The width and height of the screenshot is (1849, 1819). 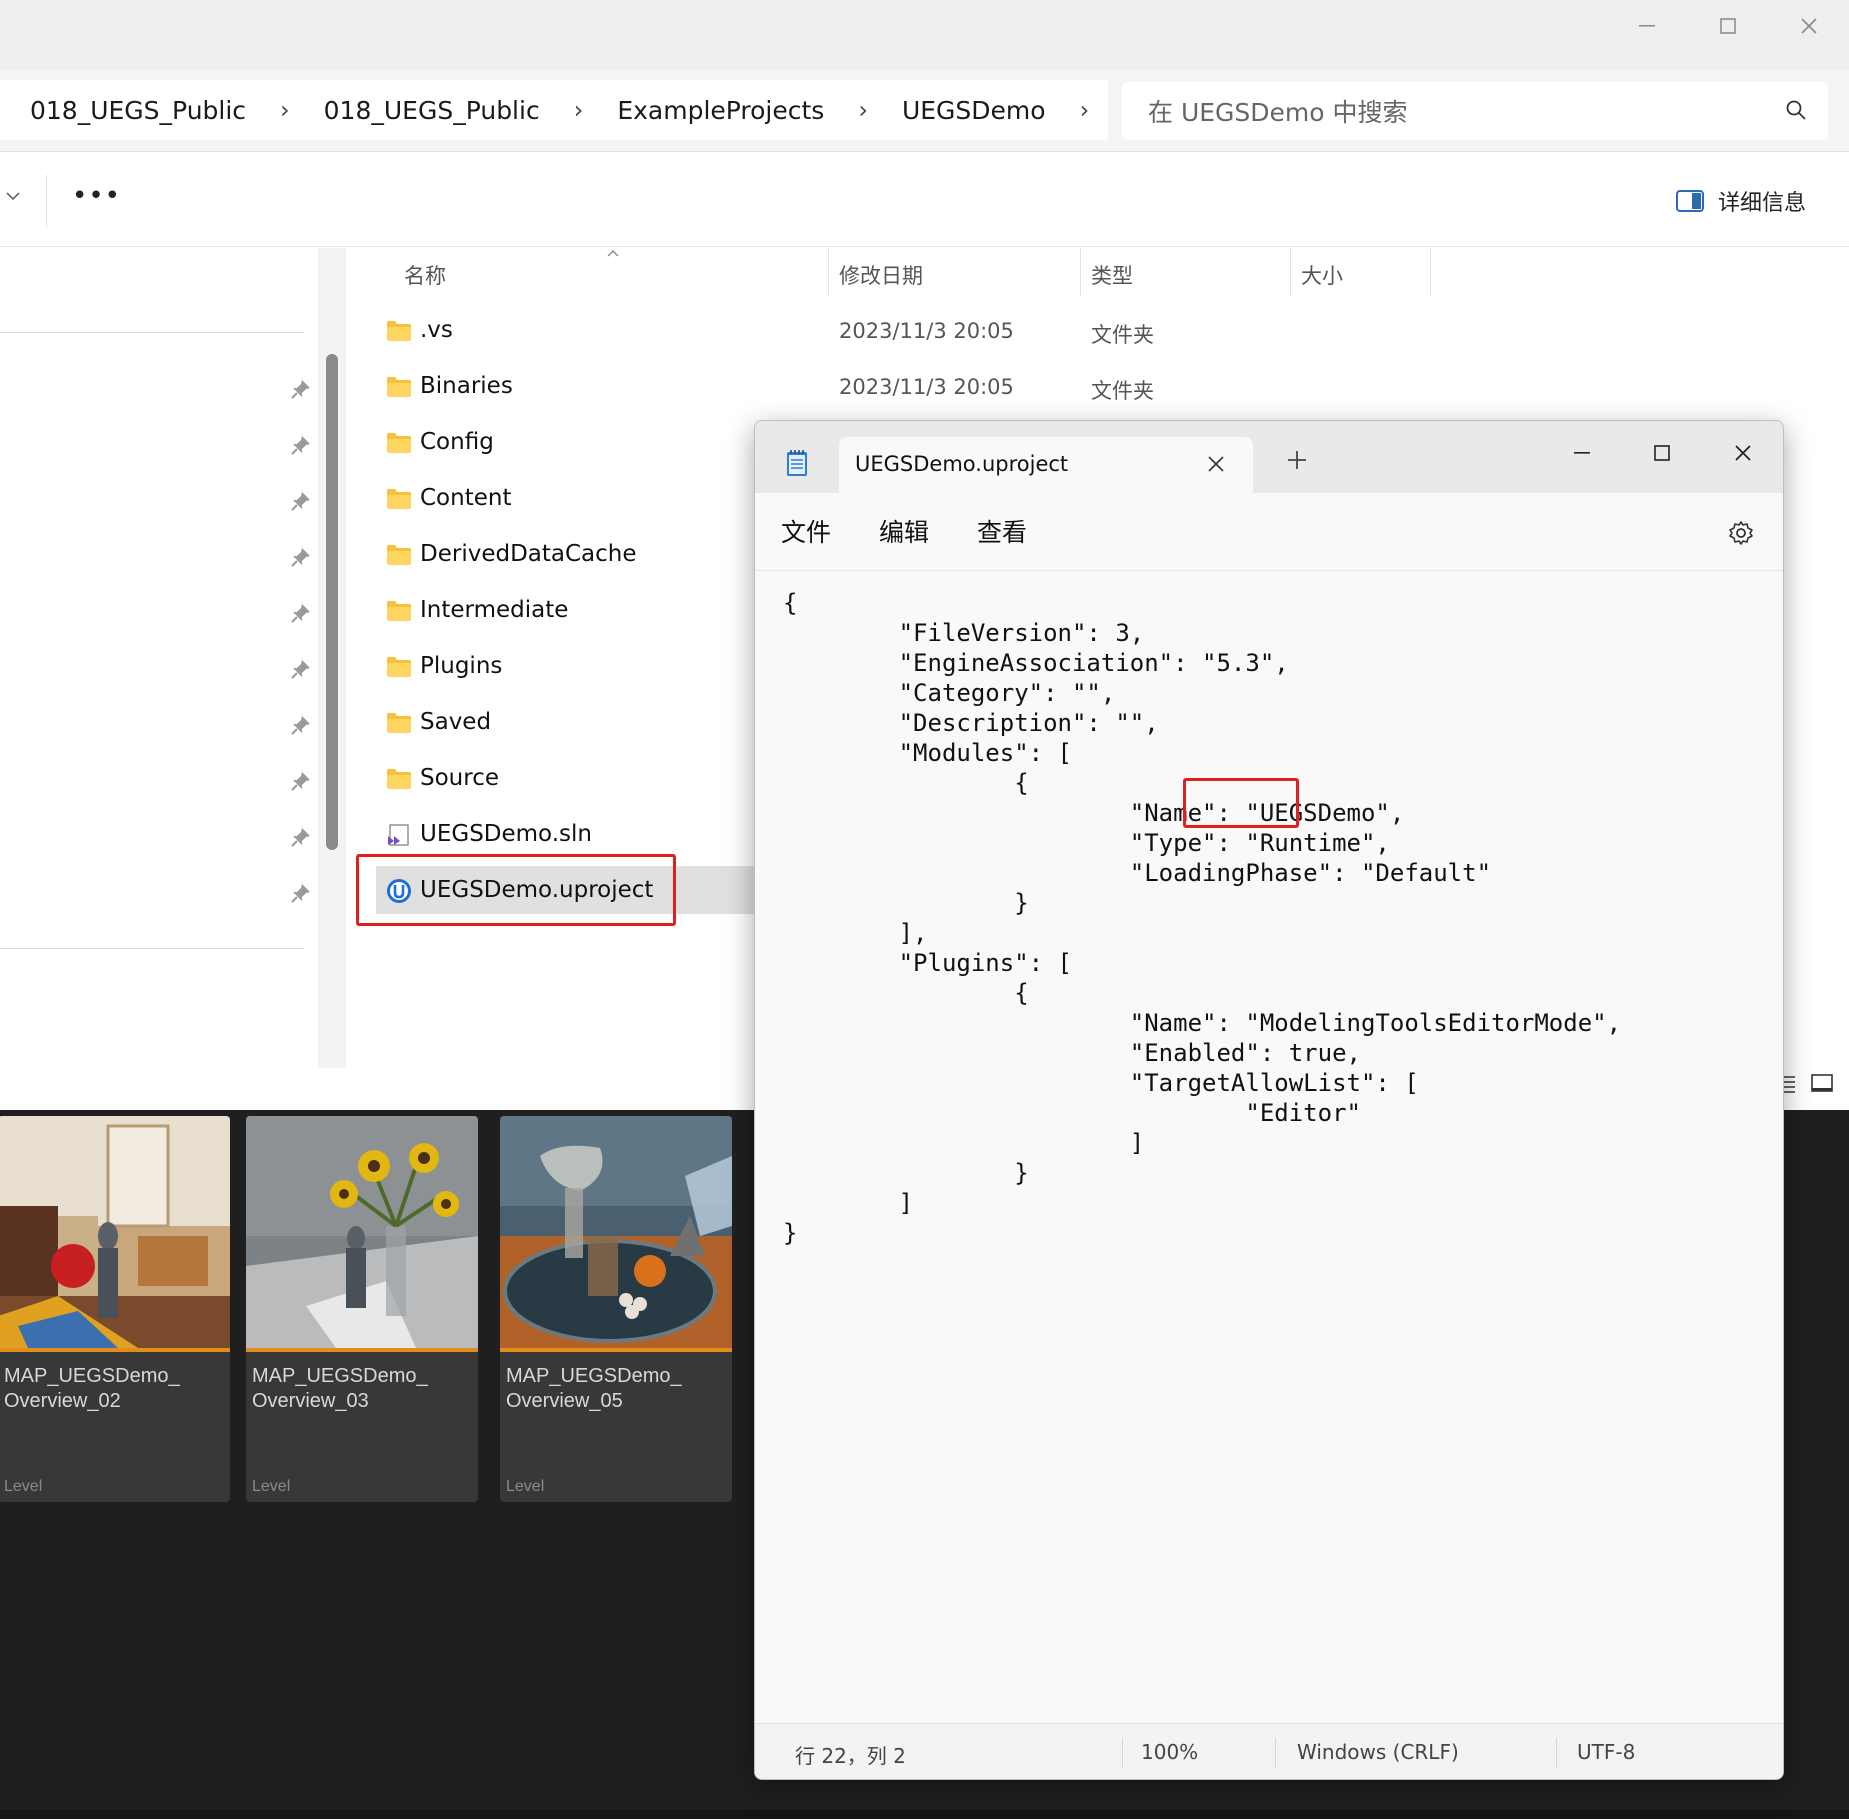 What do you see at coordinates (1216, 465) in the screenshot?
I see `close-tab-icon` at bounding box center [1216, 465].